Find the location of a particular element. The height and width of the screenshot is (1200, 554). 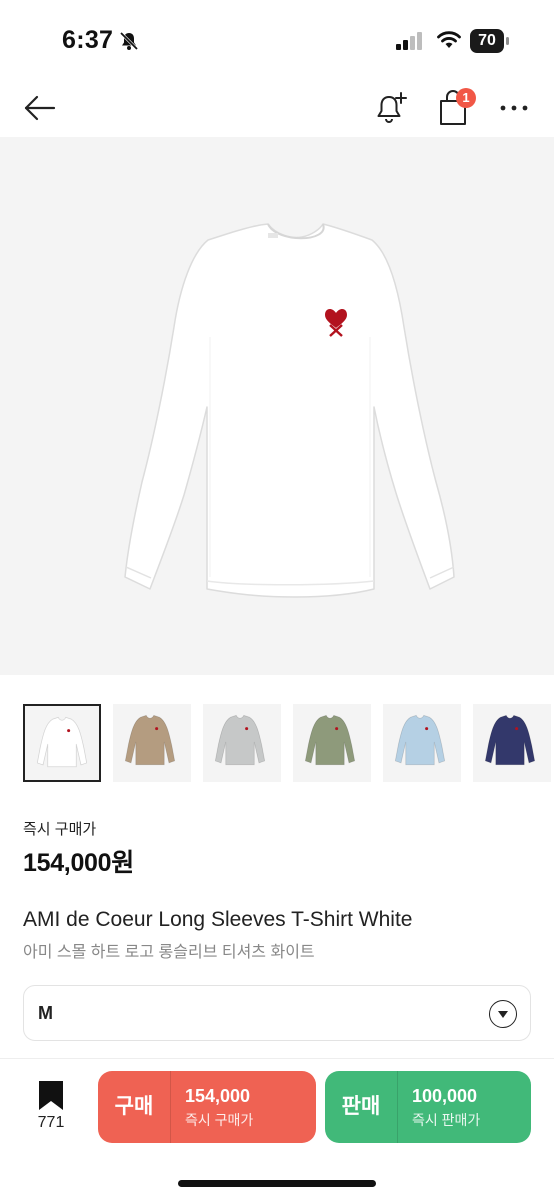

size-select: M is located at coordinates (277, 1013).